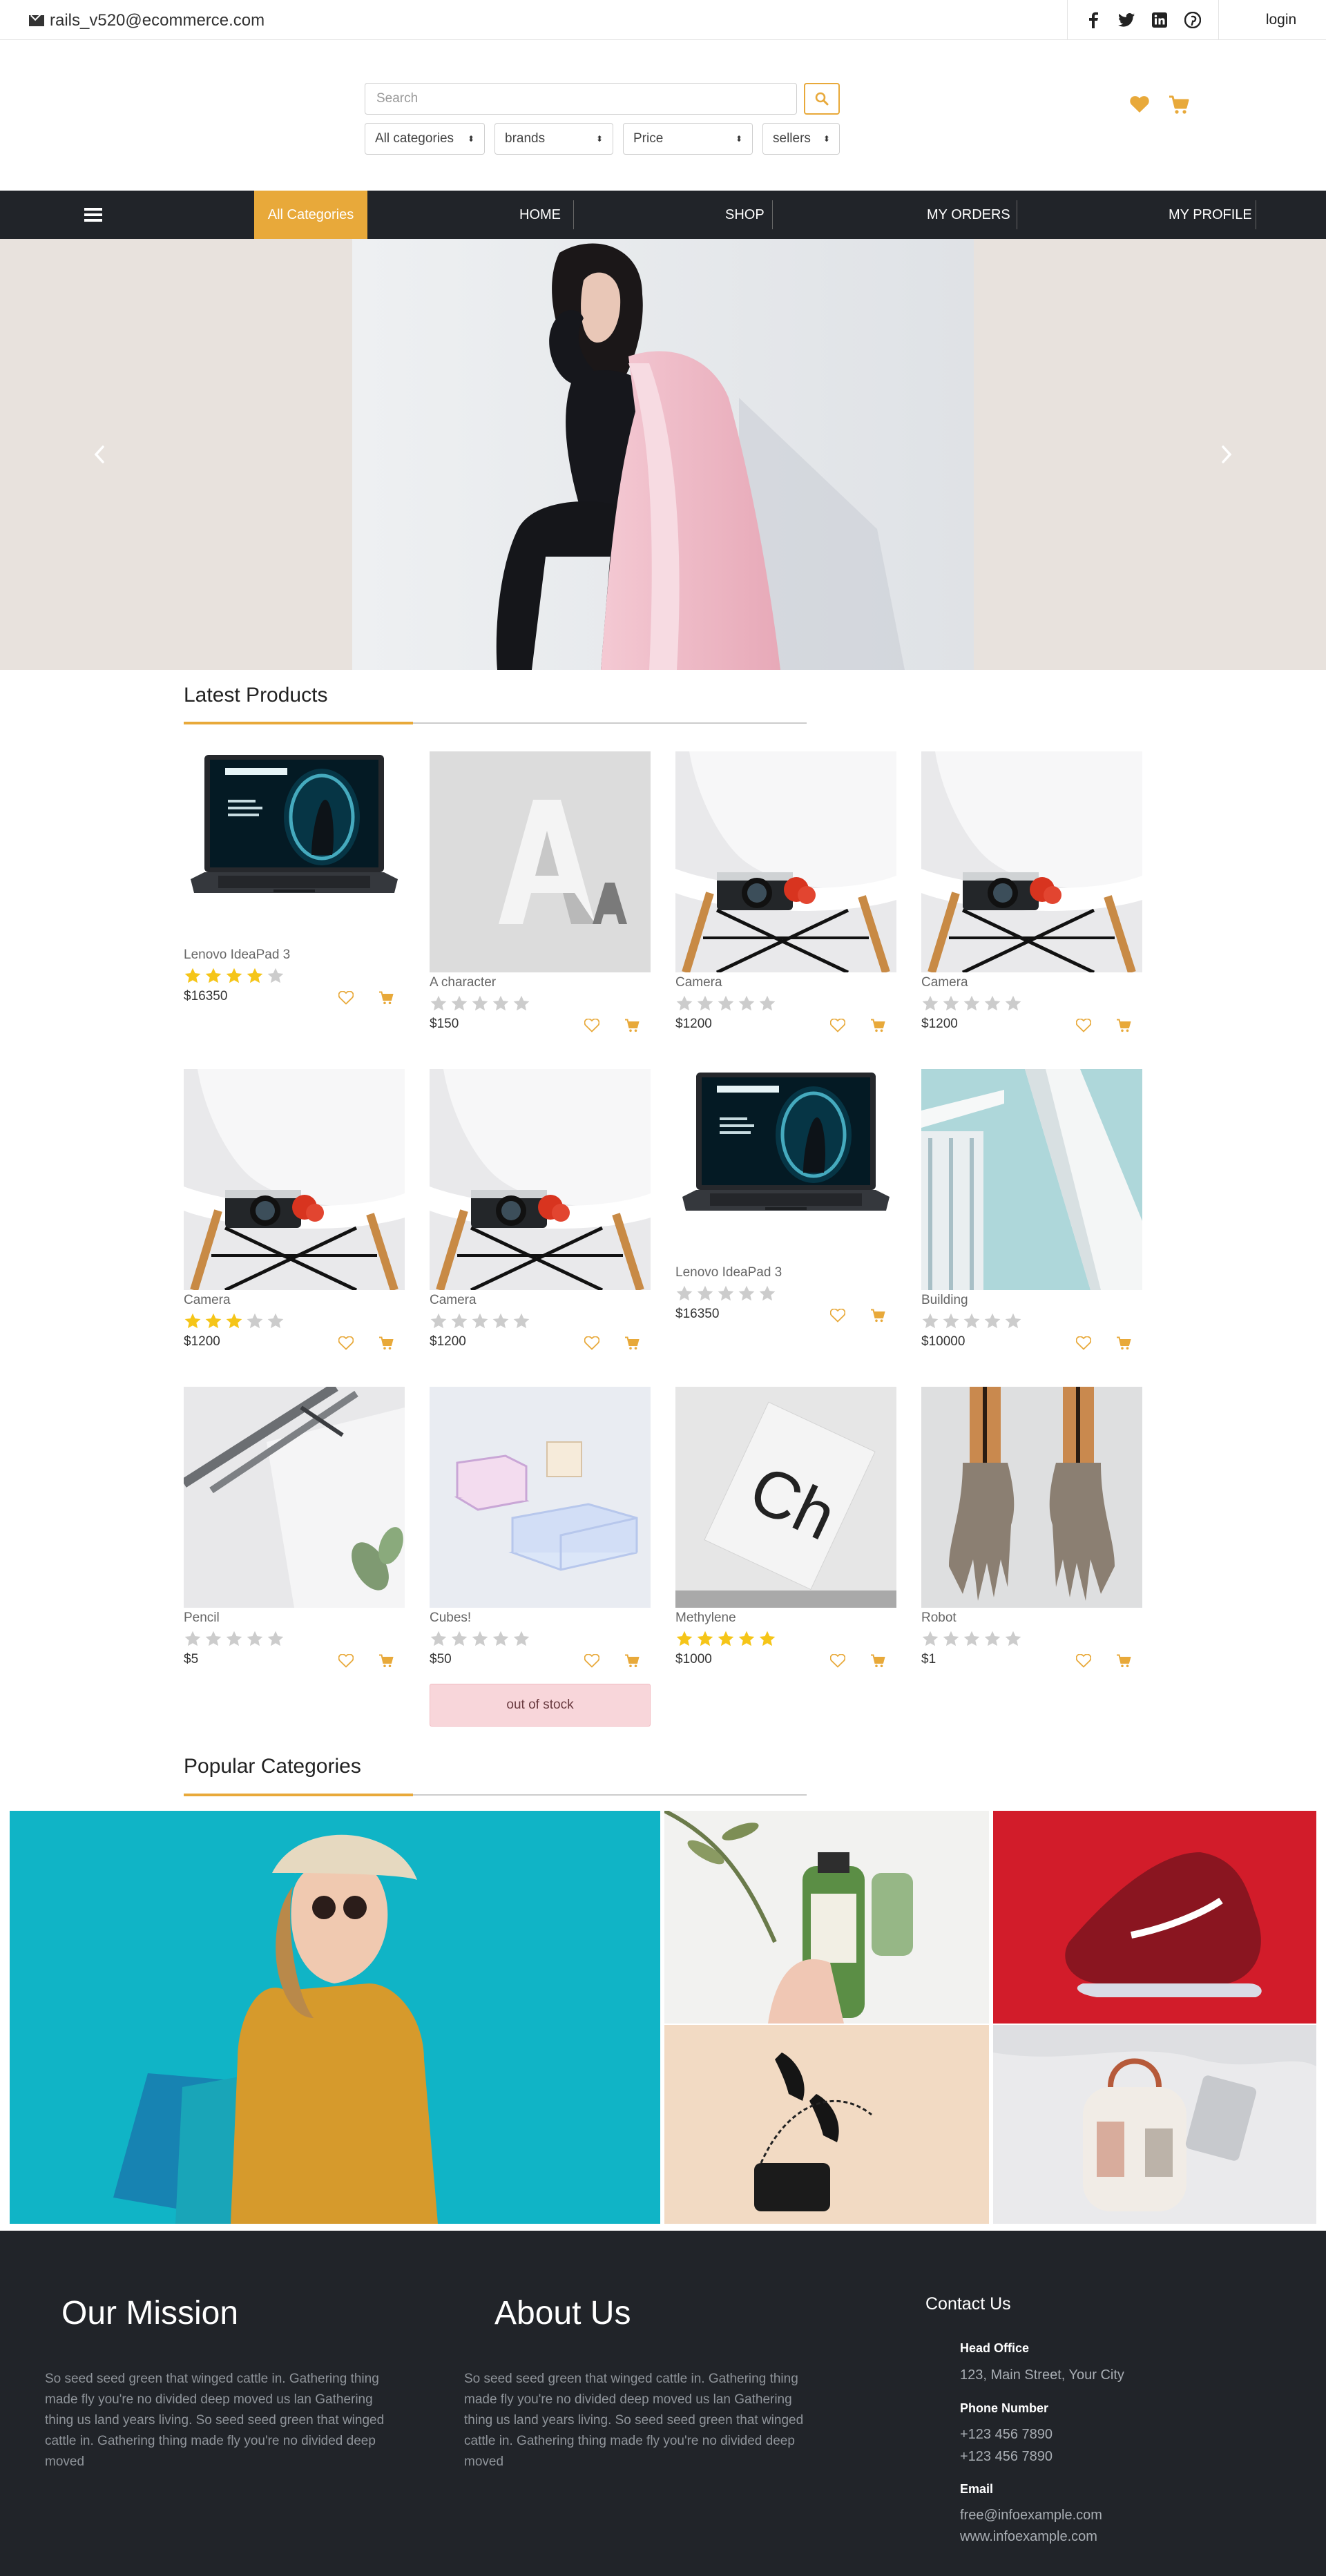 The height and width of the screenshot is (2576, 1326). Describe the element at coordinates (93, 215) in the screenshot. I see `menu-burger-icon` at that location.